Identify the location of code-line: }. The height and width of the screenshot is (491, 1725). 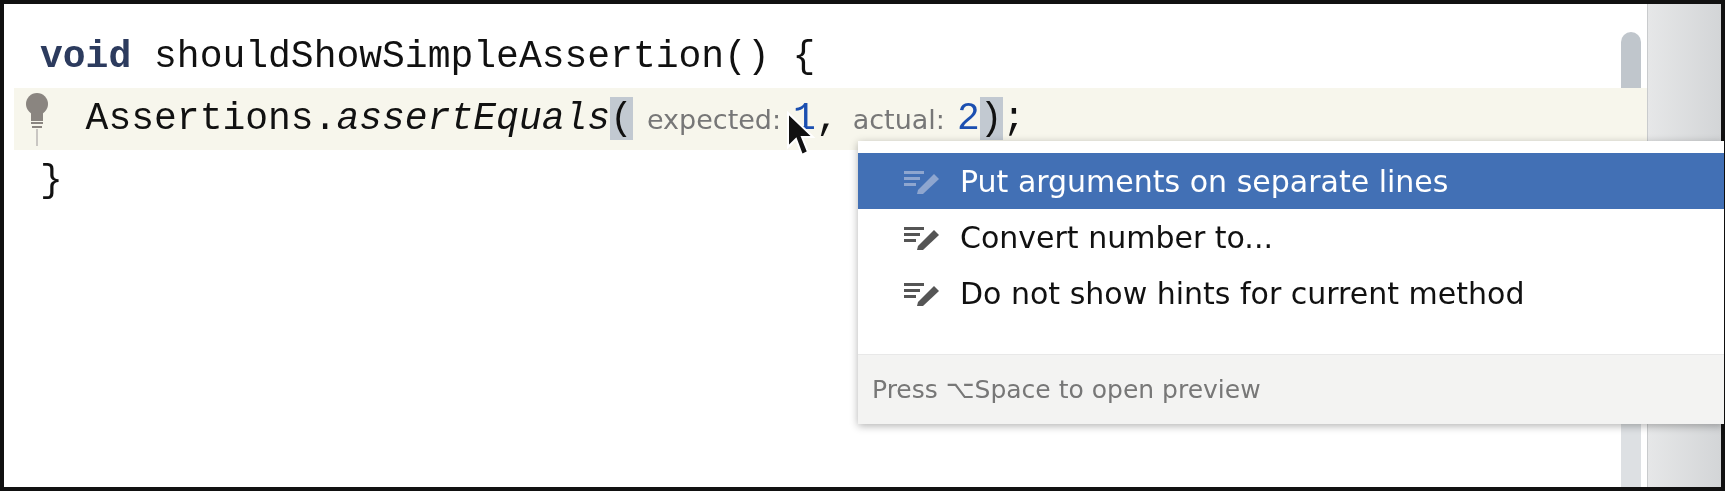
(51, 180).